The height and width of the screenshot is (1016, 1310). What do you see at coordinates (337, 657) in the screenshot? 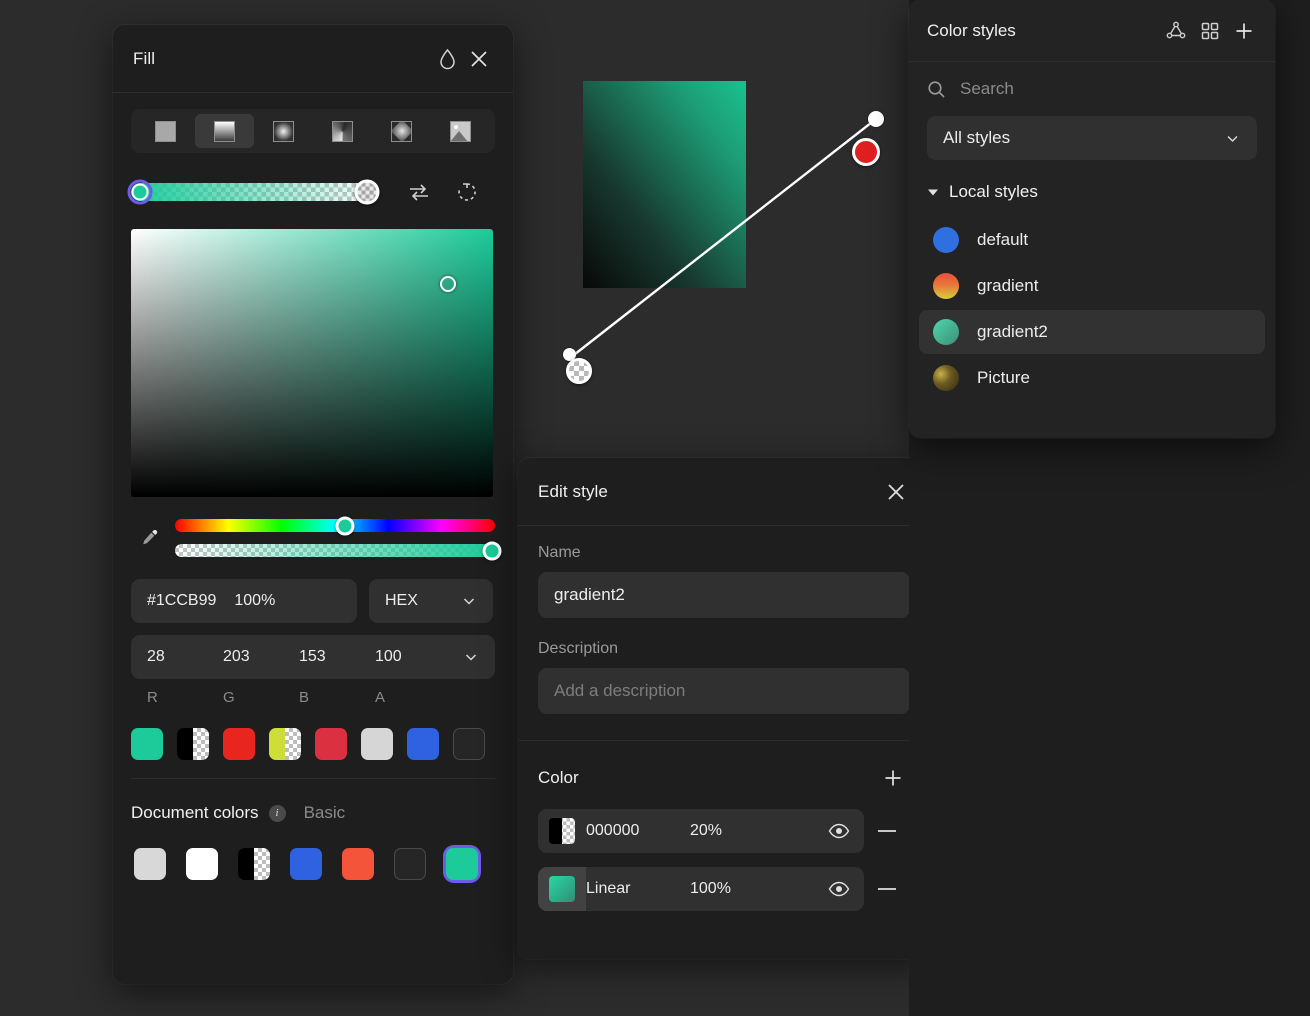
I see `b-input: 153` at bounding box center [337, 657].